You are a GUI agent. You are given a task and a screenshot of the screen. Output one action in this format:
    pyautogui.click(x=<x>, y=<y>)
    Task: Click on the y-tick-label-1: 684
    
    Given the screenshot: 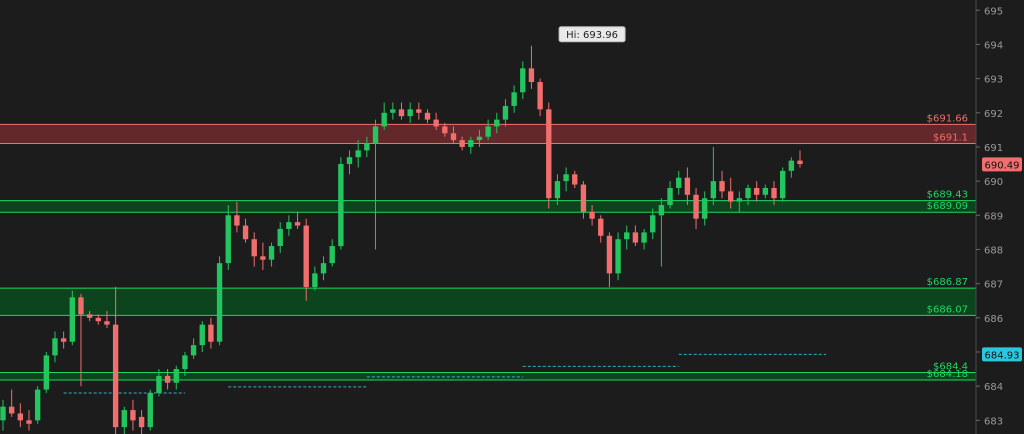 What is the action you would take?
    pyautogui.click(x=993, y=387)
    